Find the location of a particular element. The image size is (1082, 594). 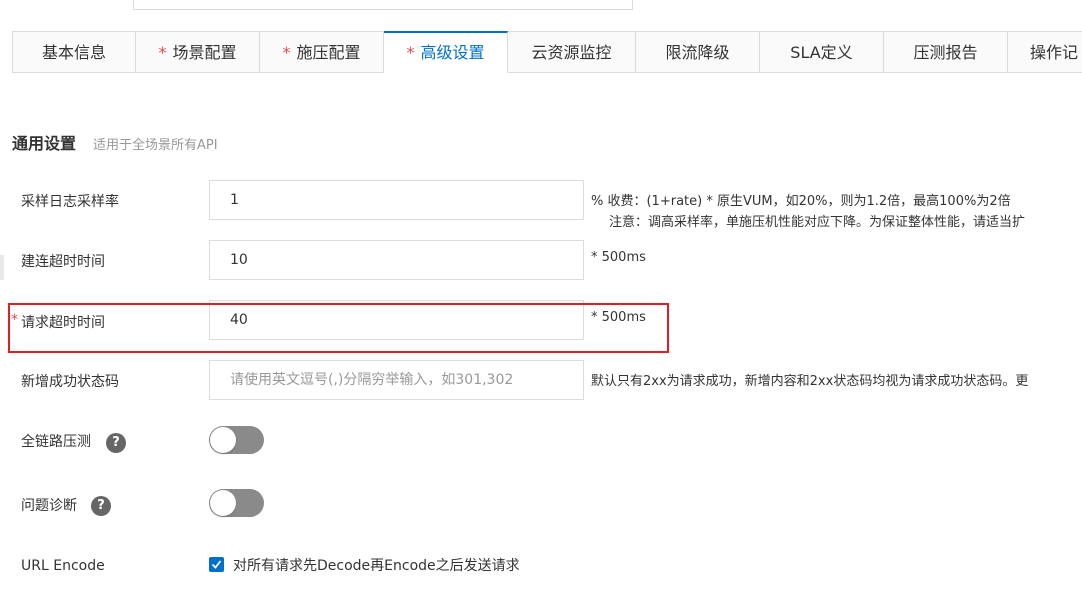

tab-report: 压测报告 is located at coordinates (946, 52).